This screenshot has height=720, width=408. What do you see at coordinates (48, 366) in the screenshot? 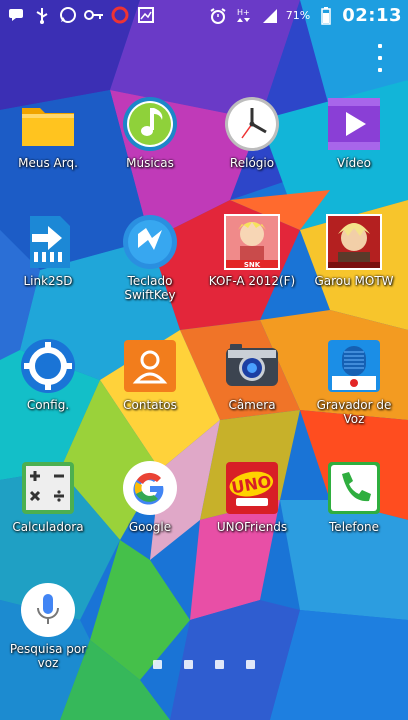
I see `settings-icon` at bounding box center [48, 366].